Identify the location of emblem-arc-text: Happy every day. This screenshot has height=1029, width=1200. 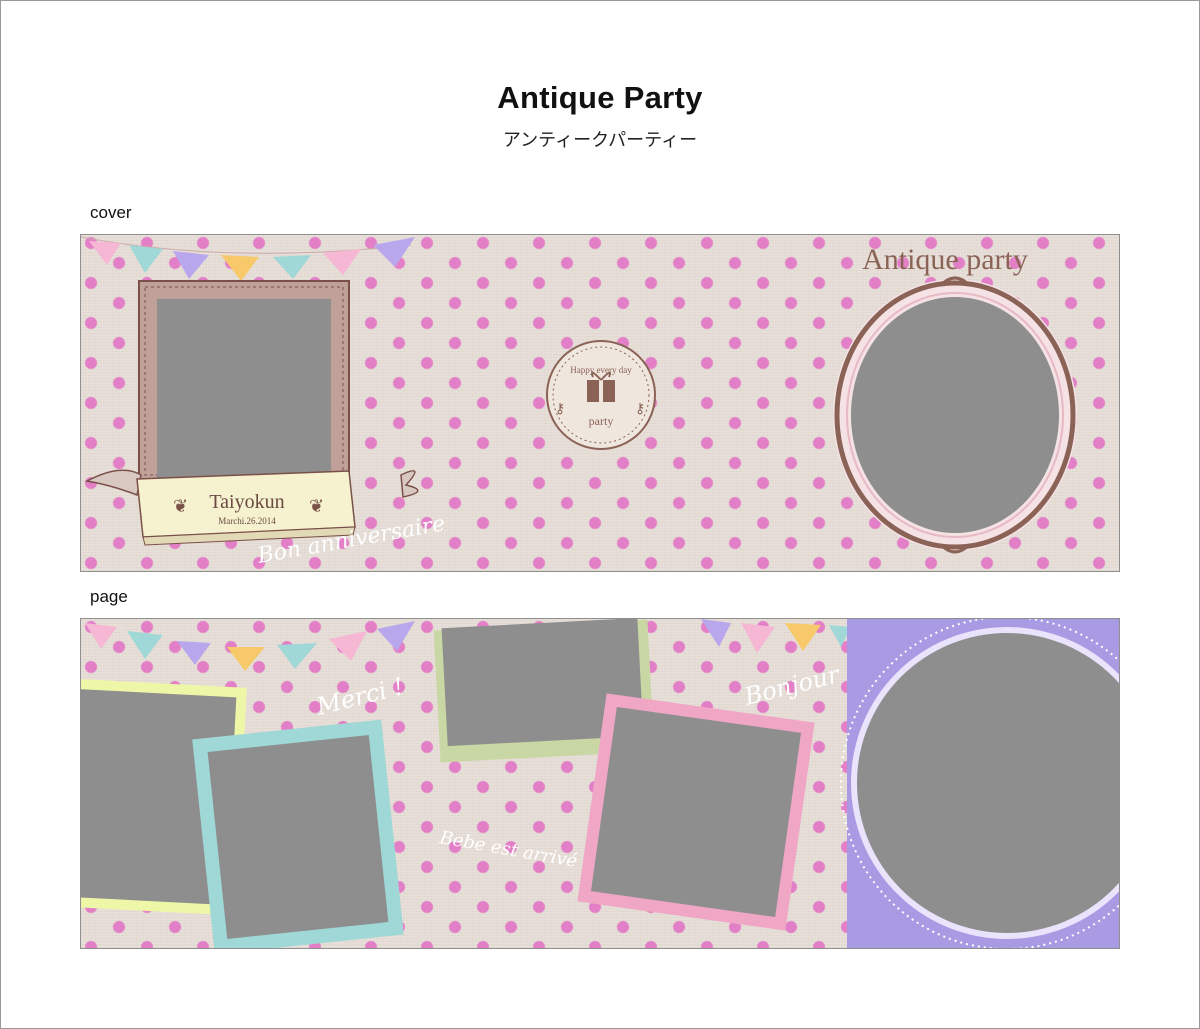
(601, 370).